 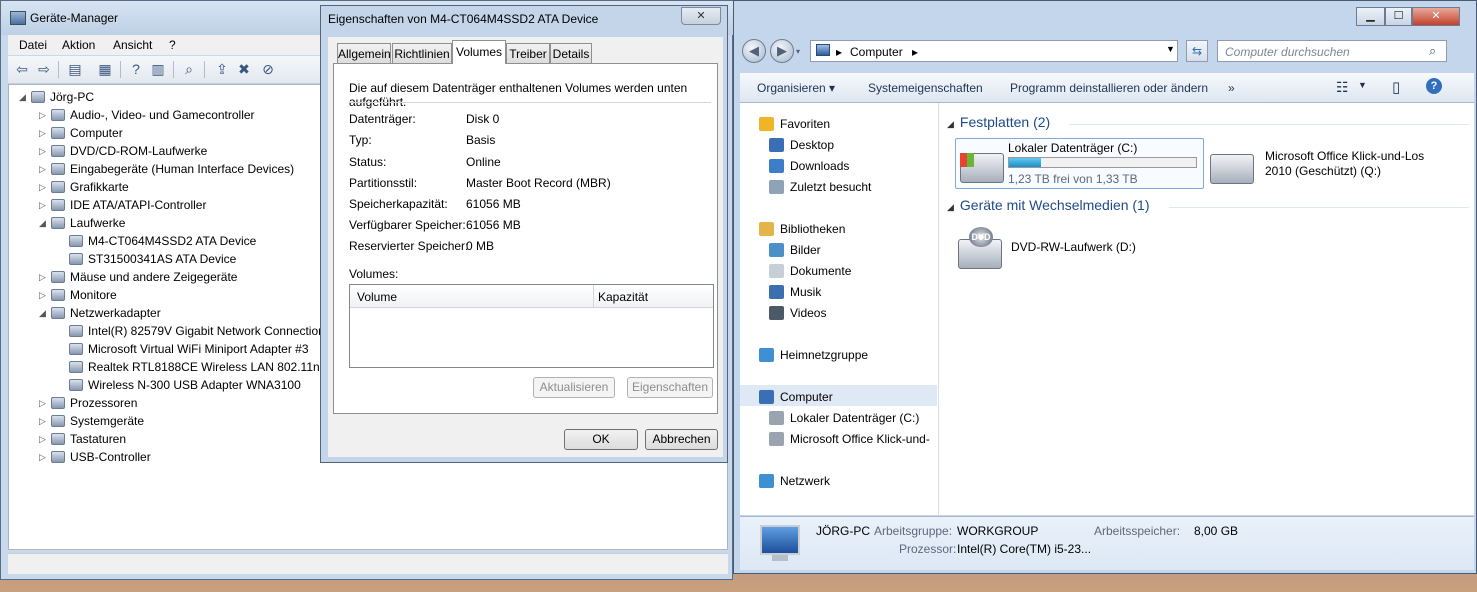 What do you see at coordinates (1332, 51) in the screenshot?
I see `search-box: Computer durchsuchen ⌕` at bounding box center [1332, 51].